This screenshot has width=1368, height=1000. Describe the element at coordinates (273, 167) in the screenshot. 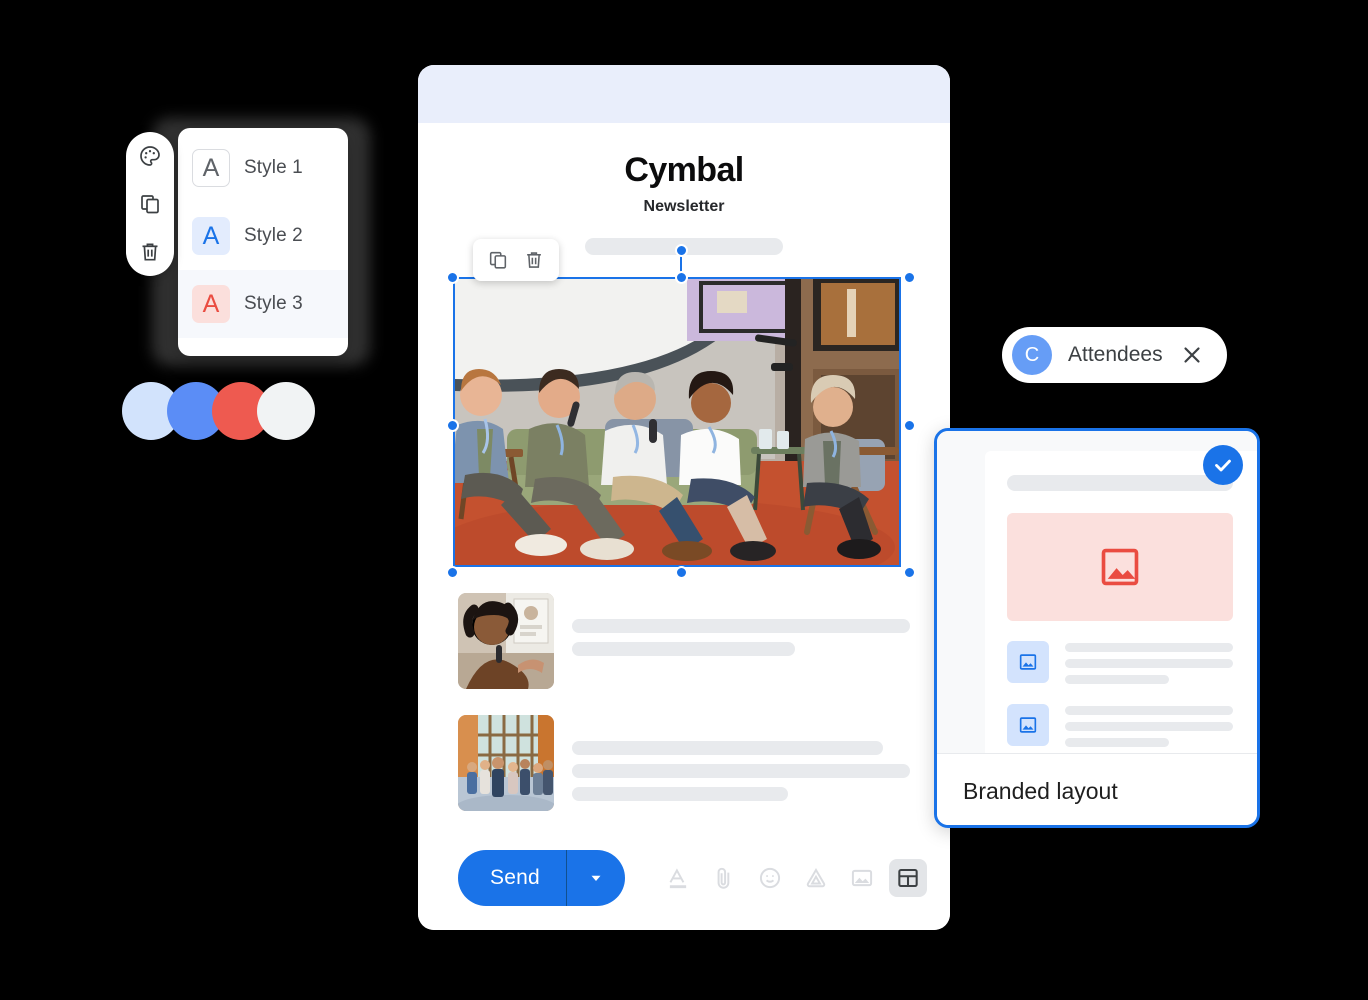

I see `style-option-label: Style 1` at that location.